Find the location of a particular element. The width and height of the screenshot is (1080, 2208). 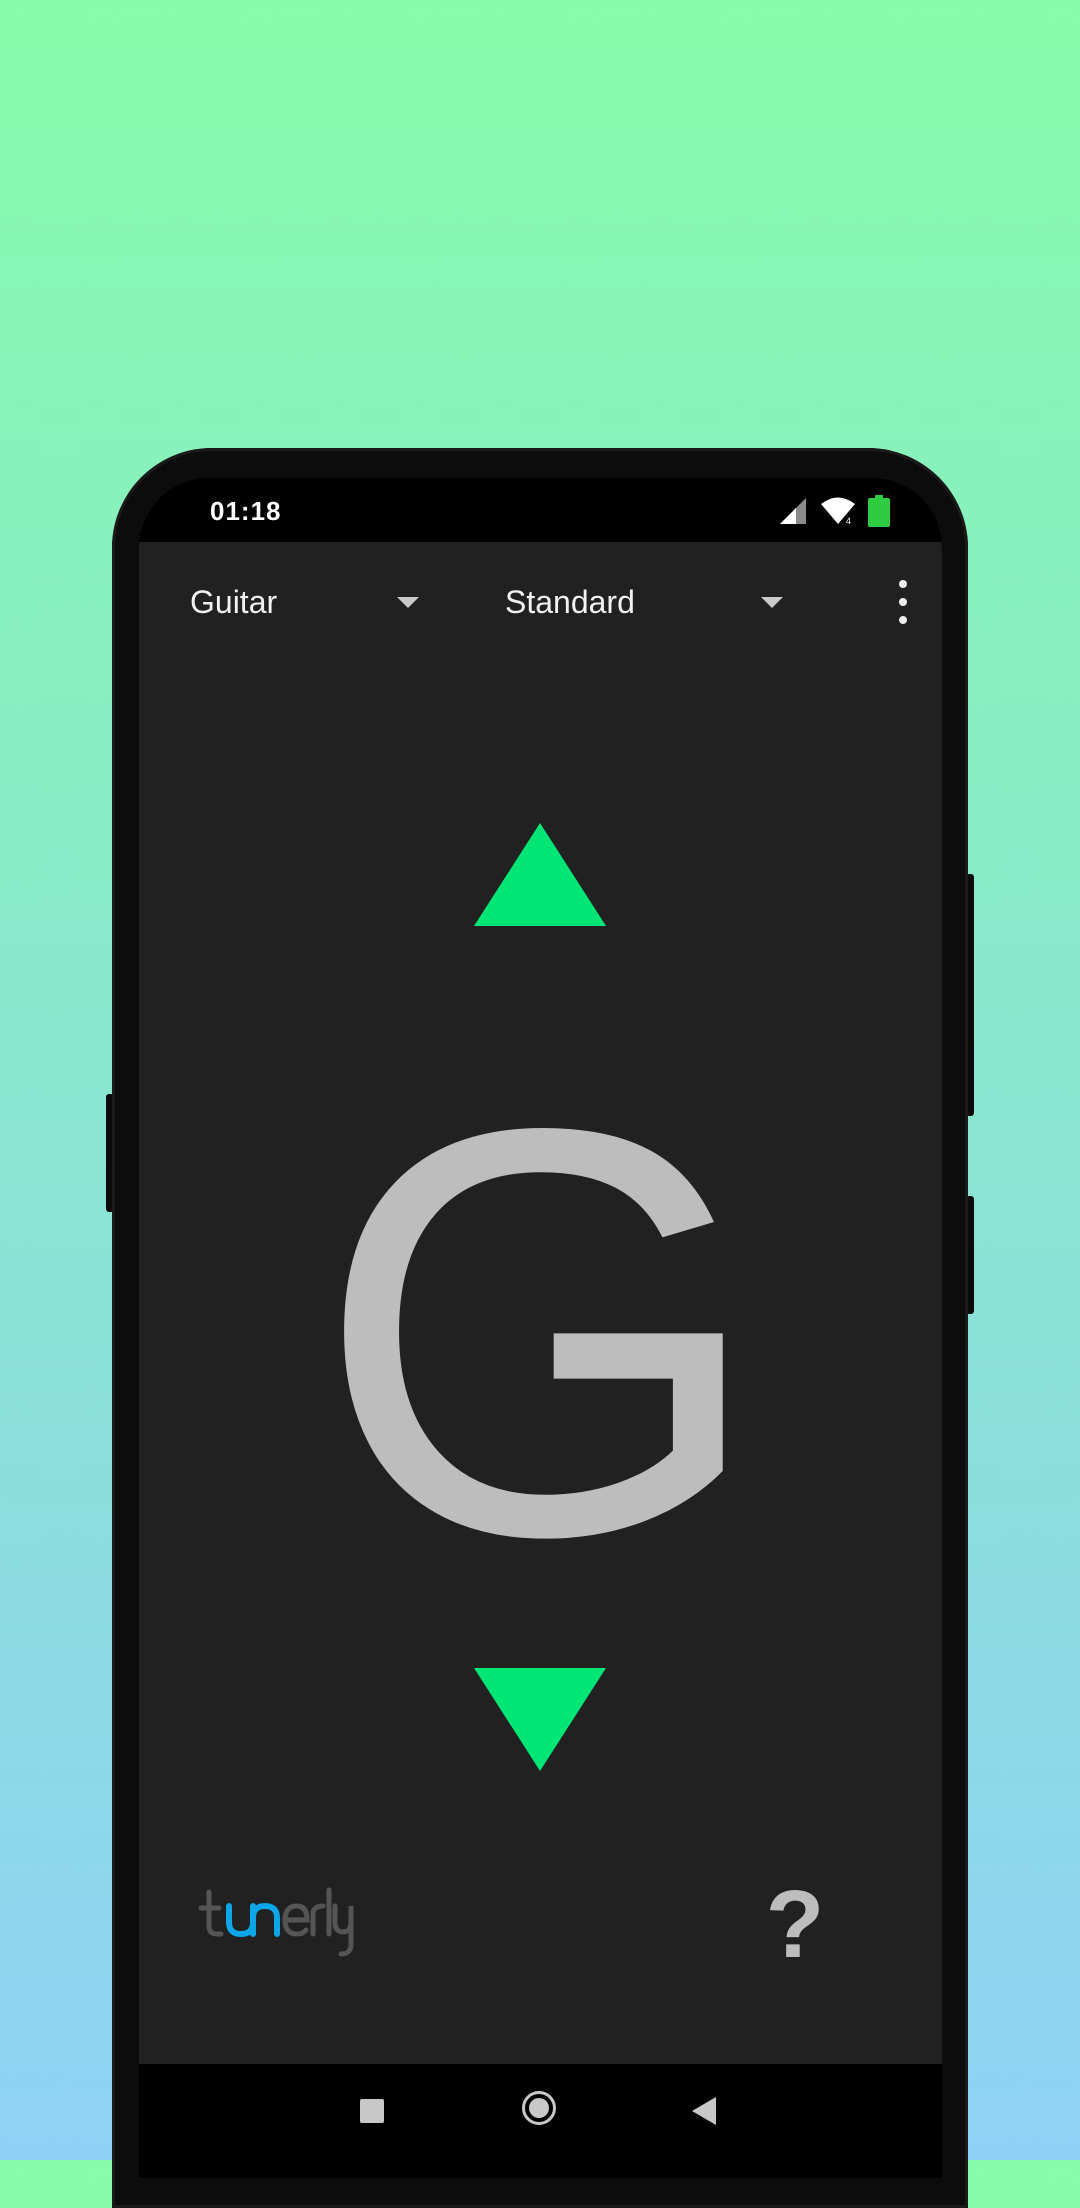

help-button: ? is located at coordinates (795, 1925).